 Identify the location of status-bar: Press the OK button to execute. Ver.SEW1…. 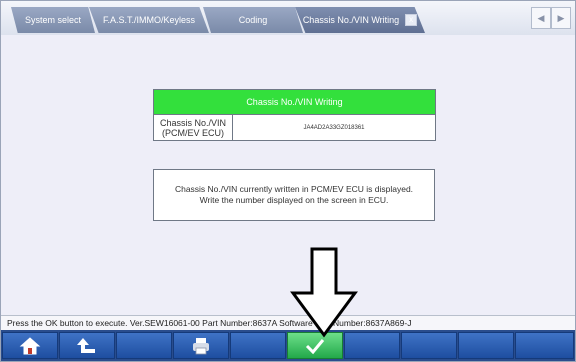
(288, 322).